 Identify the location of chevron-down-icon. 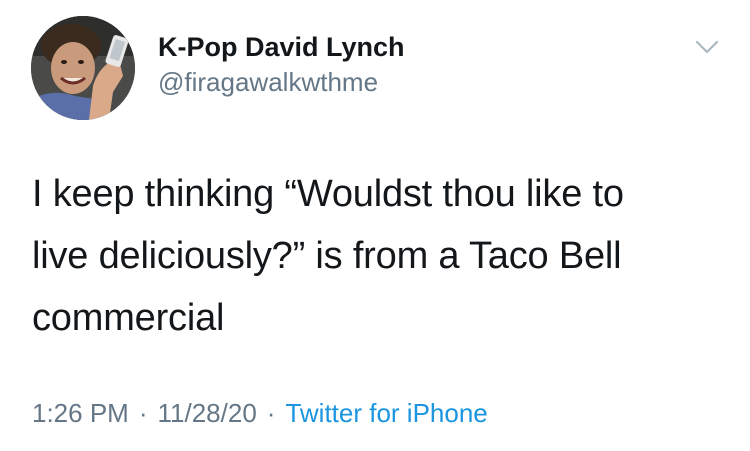
(707, 47).